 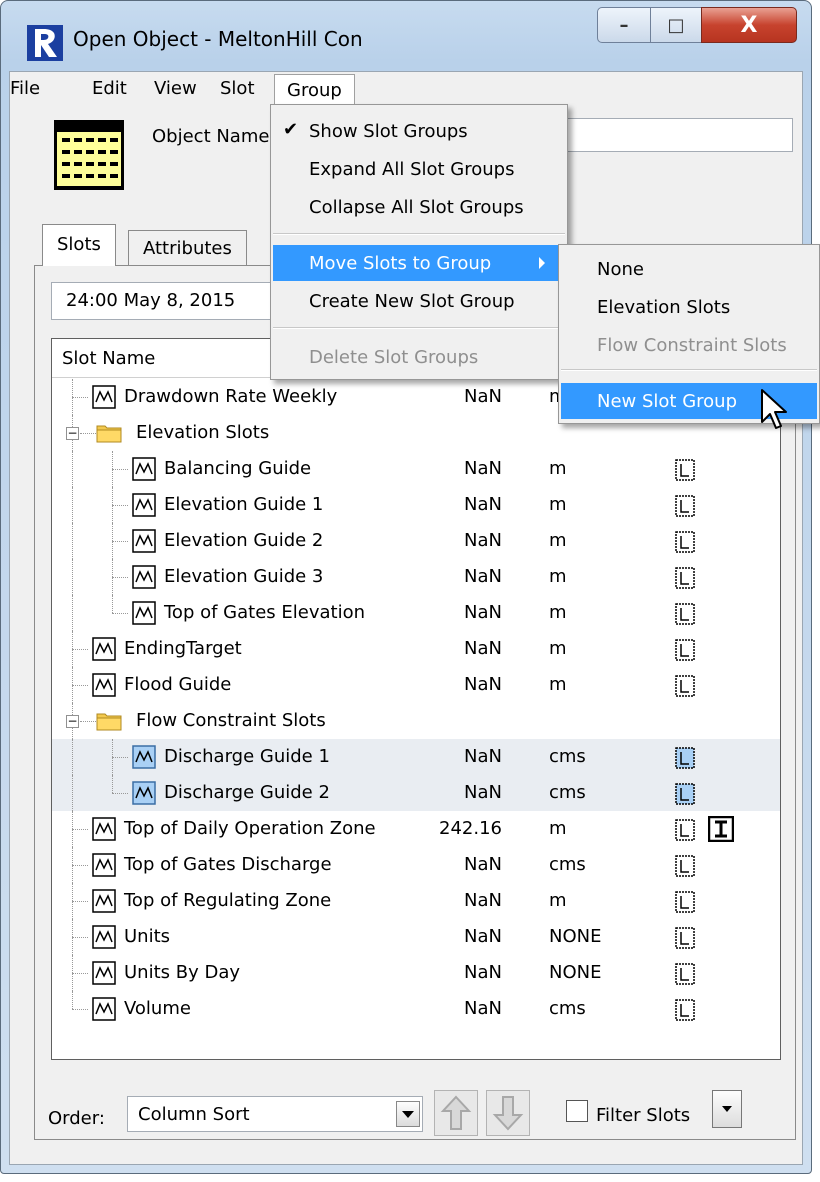 What do you see at coordinates (419, 131) in the screenshot?
I see `menu-item-show-slot-groups: ✔ Show Slot Groups` at bounding box center [419, 131].